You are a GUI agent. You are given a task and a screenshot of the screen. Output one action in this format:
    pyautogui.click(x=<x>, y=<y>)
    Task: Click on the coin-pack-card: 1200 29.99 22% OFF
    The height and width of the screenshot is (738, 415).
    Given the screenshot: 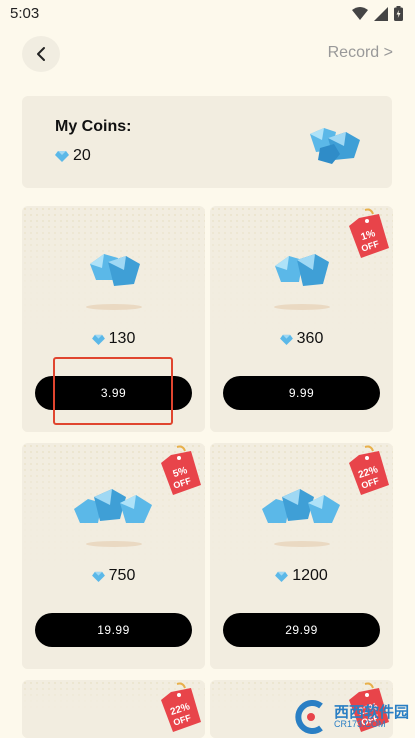 What is the action you would take?
    pyautogui.click(x=301, y=556)
    